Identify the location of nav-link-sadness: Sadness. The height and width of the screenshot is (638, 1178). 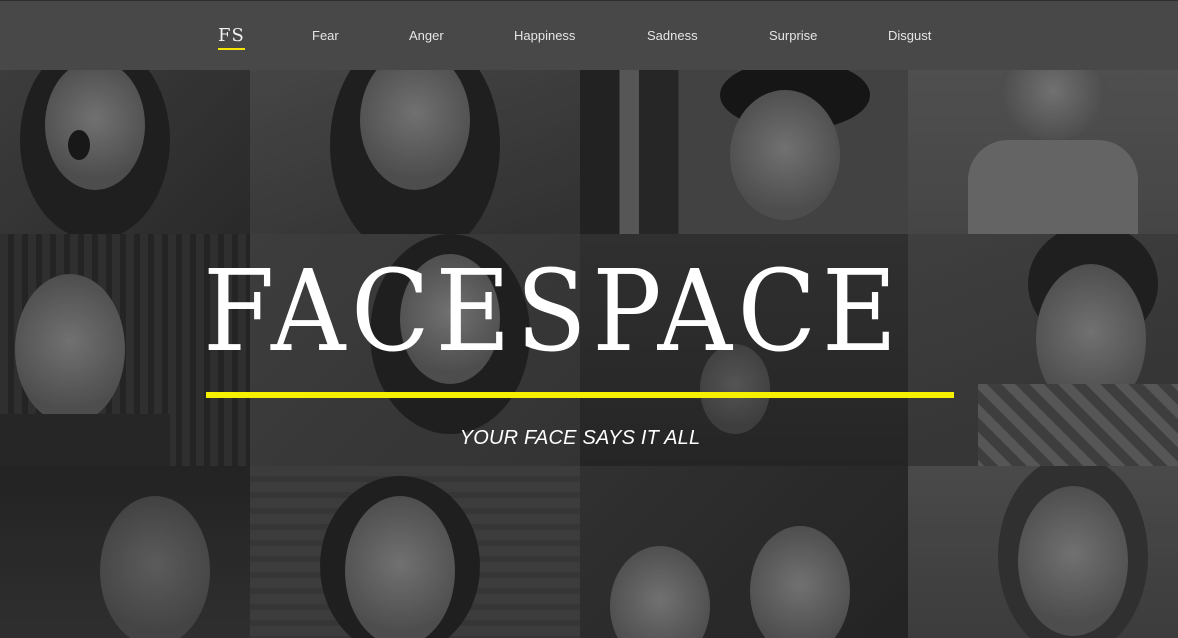
(672, 35).